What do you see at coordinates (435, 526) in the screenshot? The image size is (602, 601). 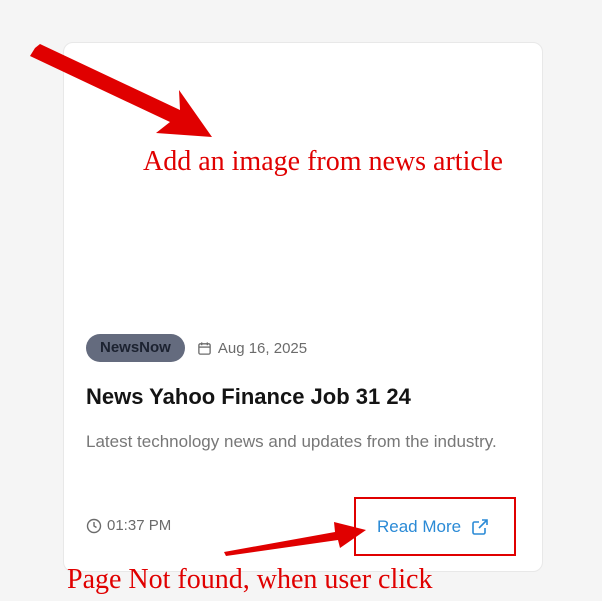 I see `annotation-highlight-box` at bounding box center [435, 526].